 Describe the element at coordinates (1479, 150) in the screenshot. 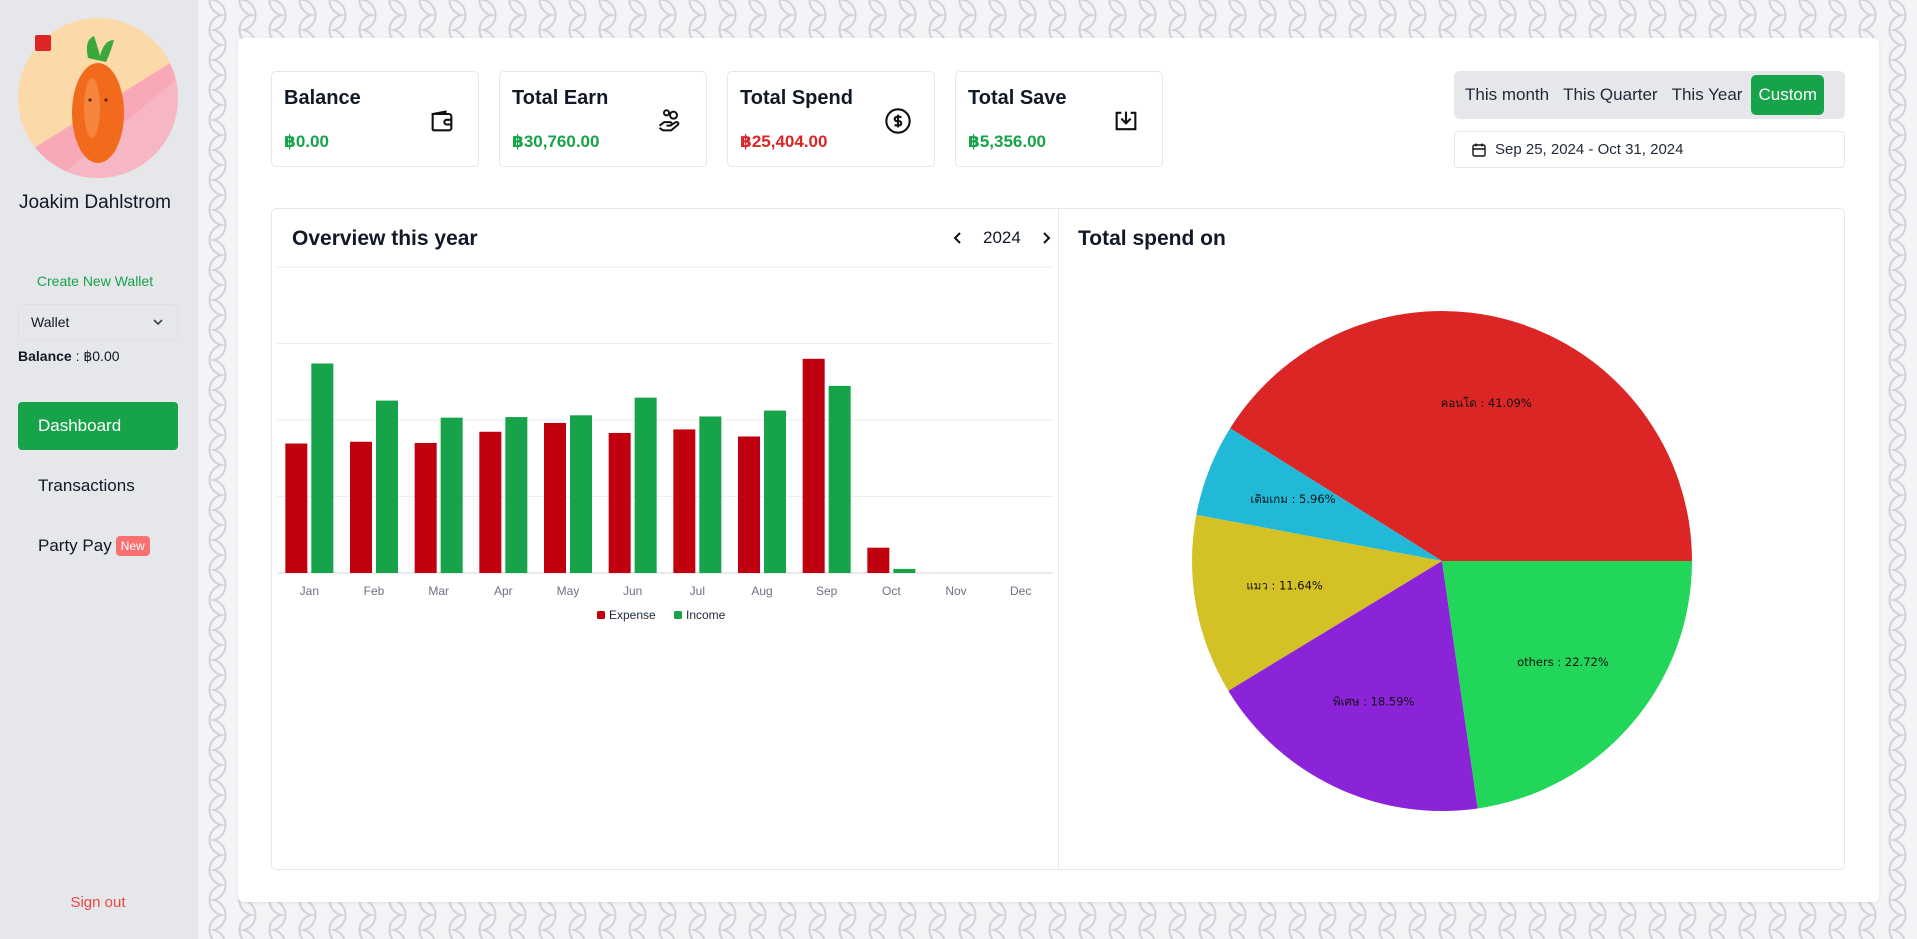

I see `calendar-icon` at that location.